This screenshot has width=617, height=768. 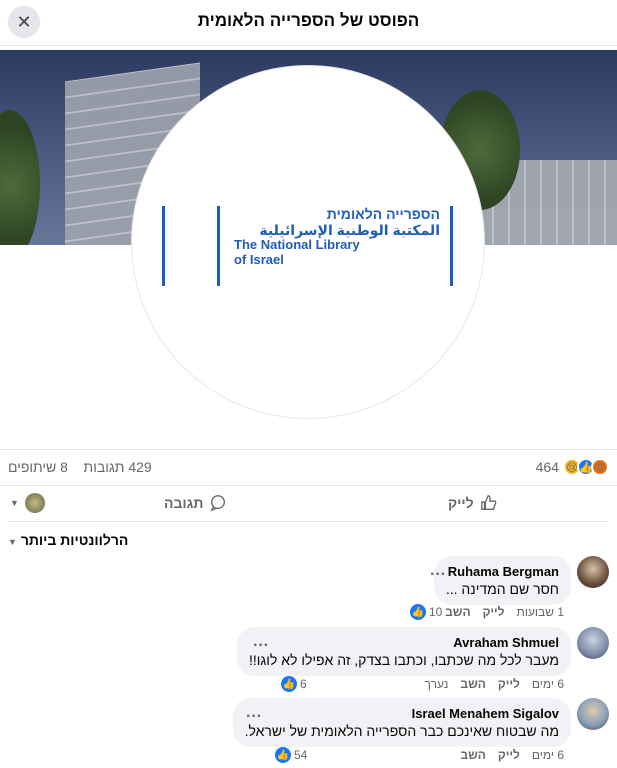 I want to click on logo-hebrew: הספרייה הלאומית, so click(x=383, y=214).